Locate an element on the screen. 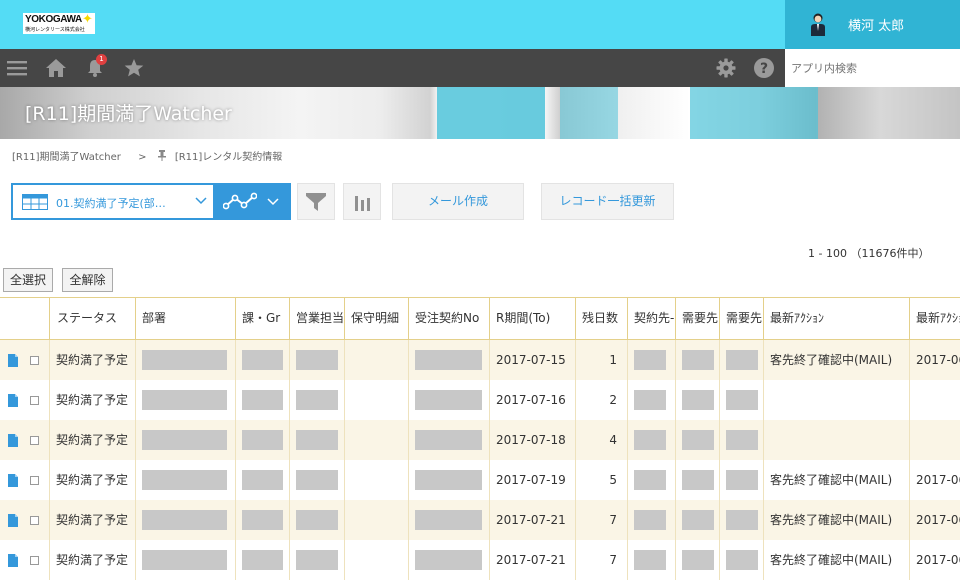 The height and width of the screenshot is (584, 960). status-cell: 契約満了予定 is located at coordinates (92, 440).